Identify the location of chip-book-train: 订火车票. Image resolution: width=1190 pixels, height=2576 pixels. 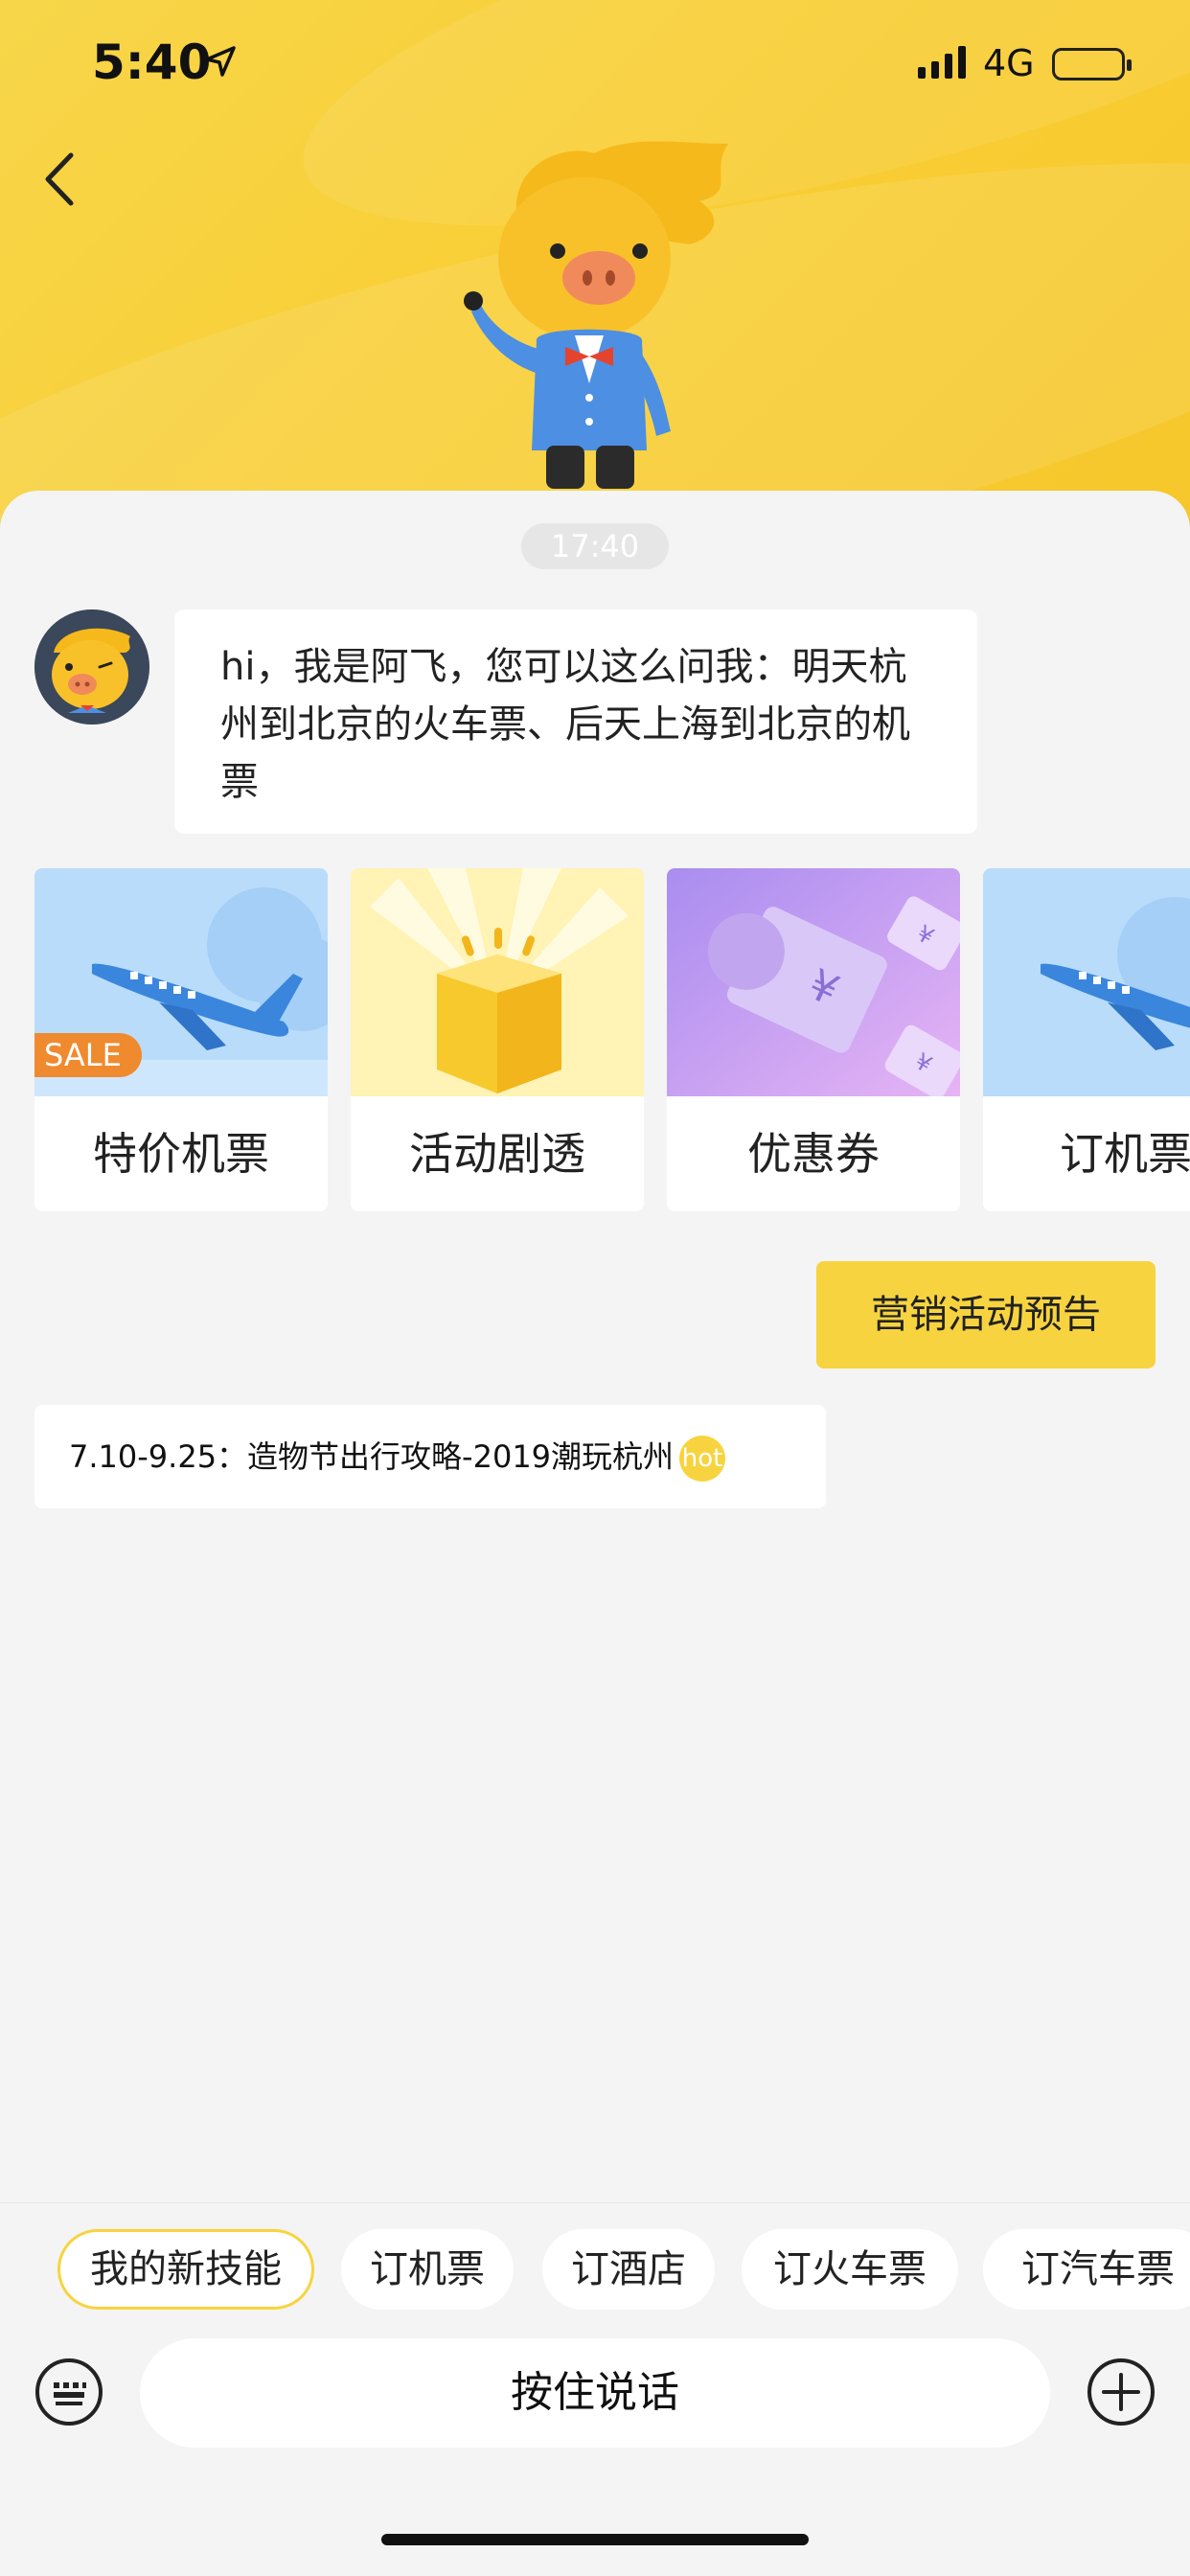
(850, 2269).